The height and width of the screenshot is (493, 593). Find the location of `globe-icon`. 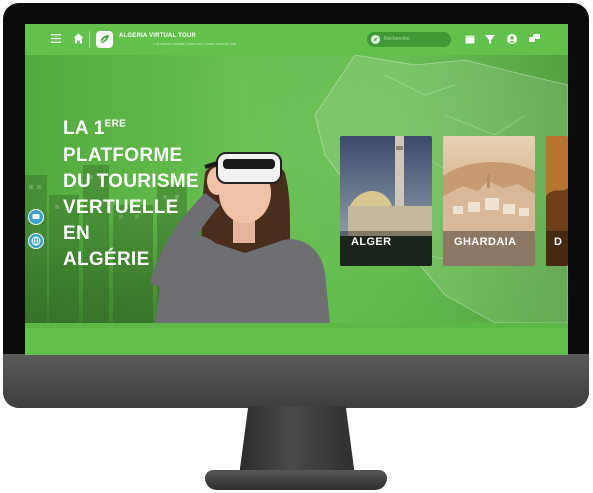

globe-icon is located at coordinates (36, 241).